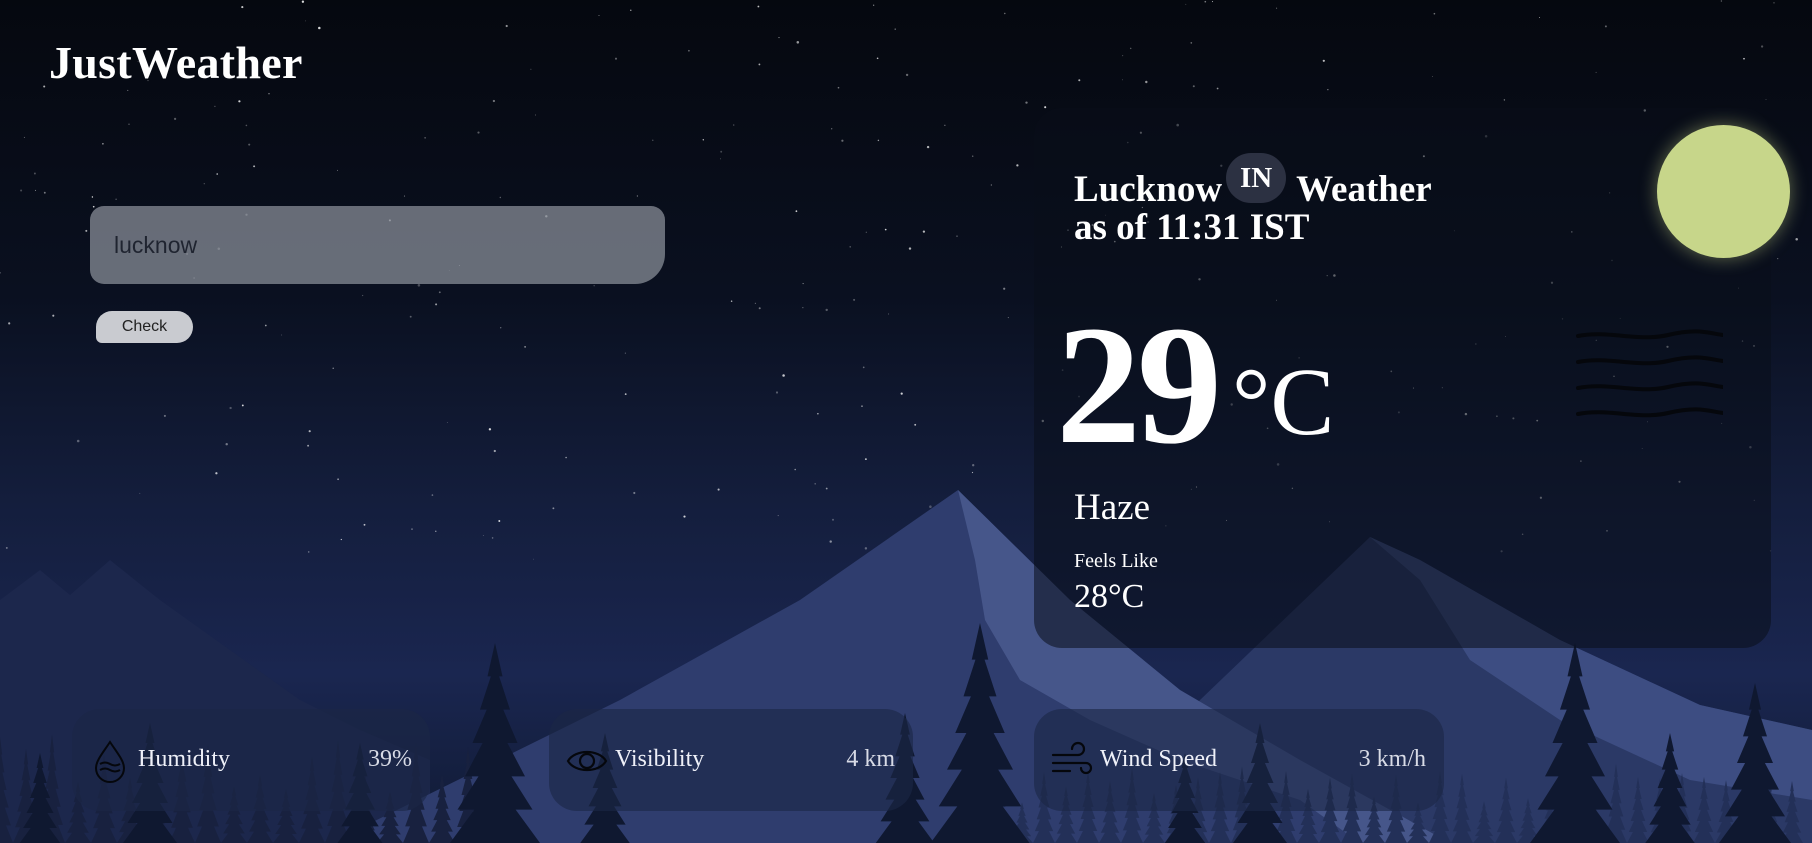  What do you see at coordinates (1239, 760) in the screenshot?
I see `wind-speed-card: Wind Speed 3 km/h` at bounding box center [1239, 760].